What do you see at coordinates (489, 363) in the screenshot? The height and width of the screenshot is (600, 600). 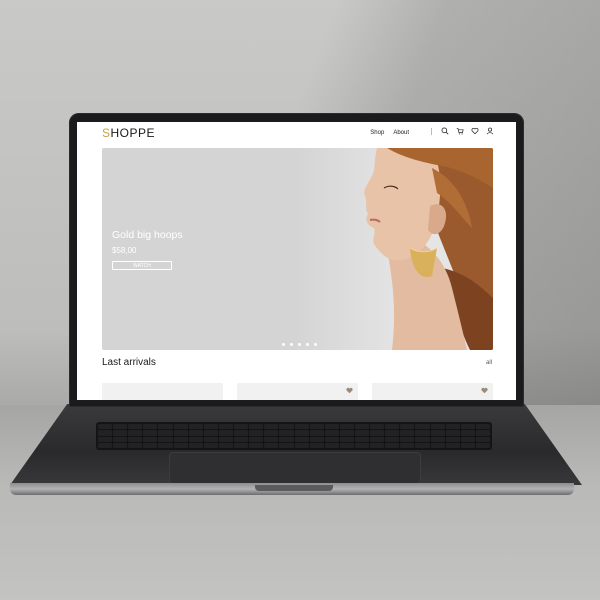 I see `view-all-link: all` at bounding box center [489, 363].